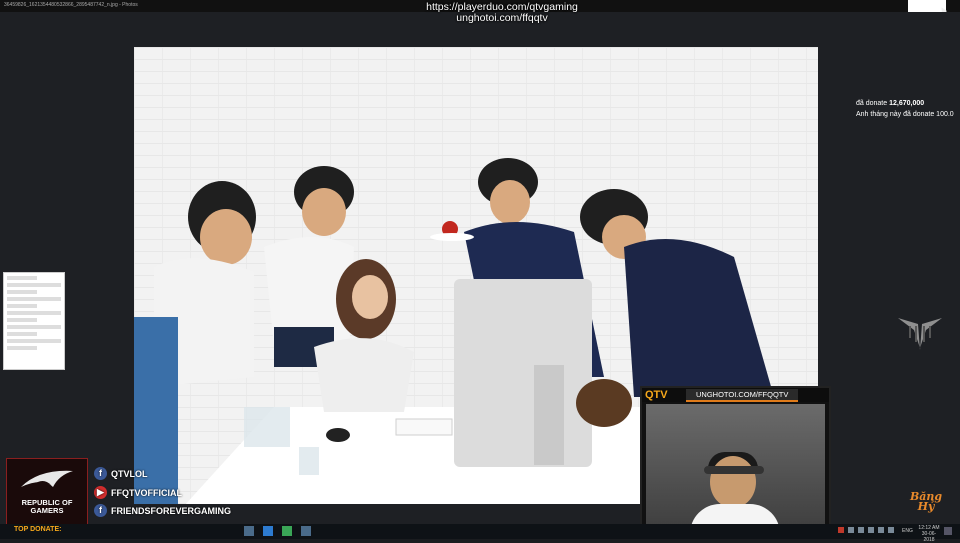 The image size is (960, 543). What do you see at coordinates (604, 403) in the screenshot?
I see `feather-duster` at bounding box center [604, 403].